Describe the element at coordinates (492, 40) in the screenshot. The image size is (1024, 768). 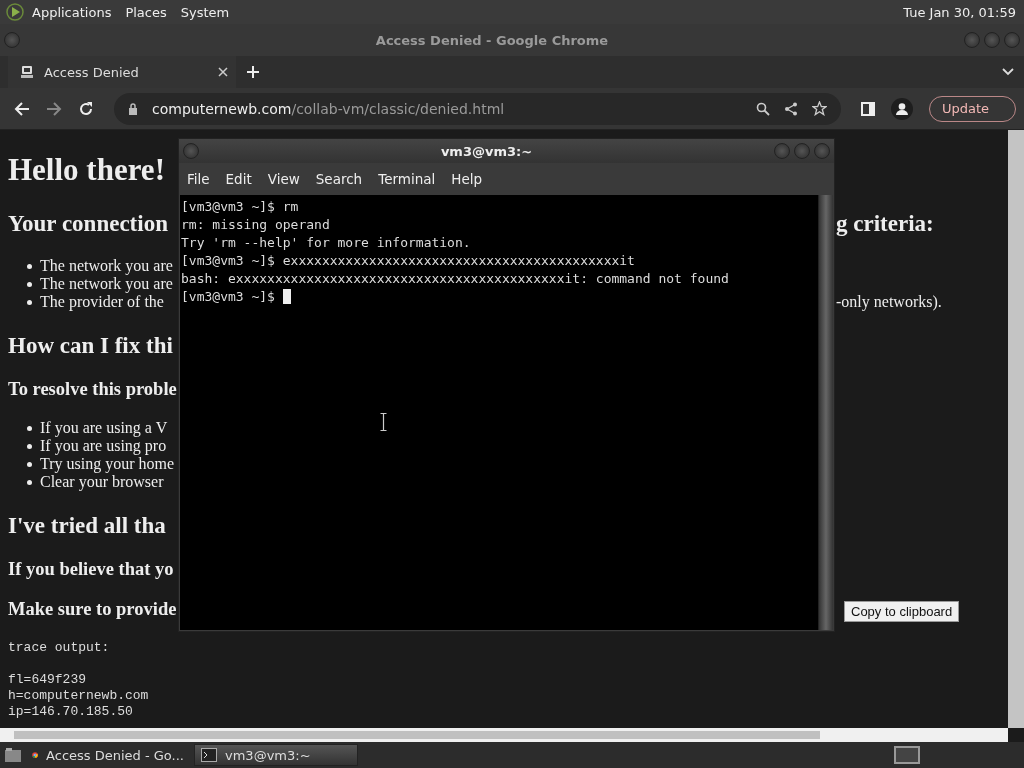
I see `window-title: Access Denied - Google Chrome` at that location.